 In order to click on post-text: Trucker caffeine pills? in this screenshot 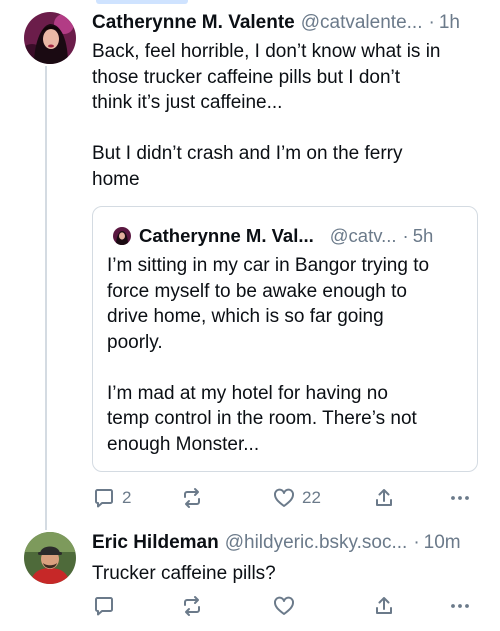, I will do `click(184, 574)`.